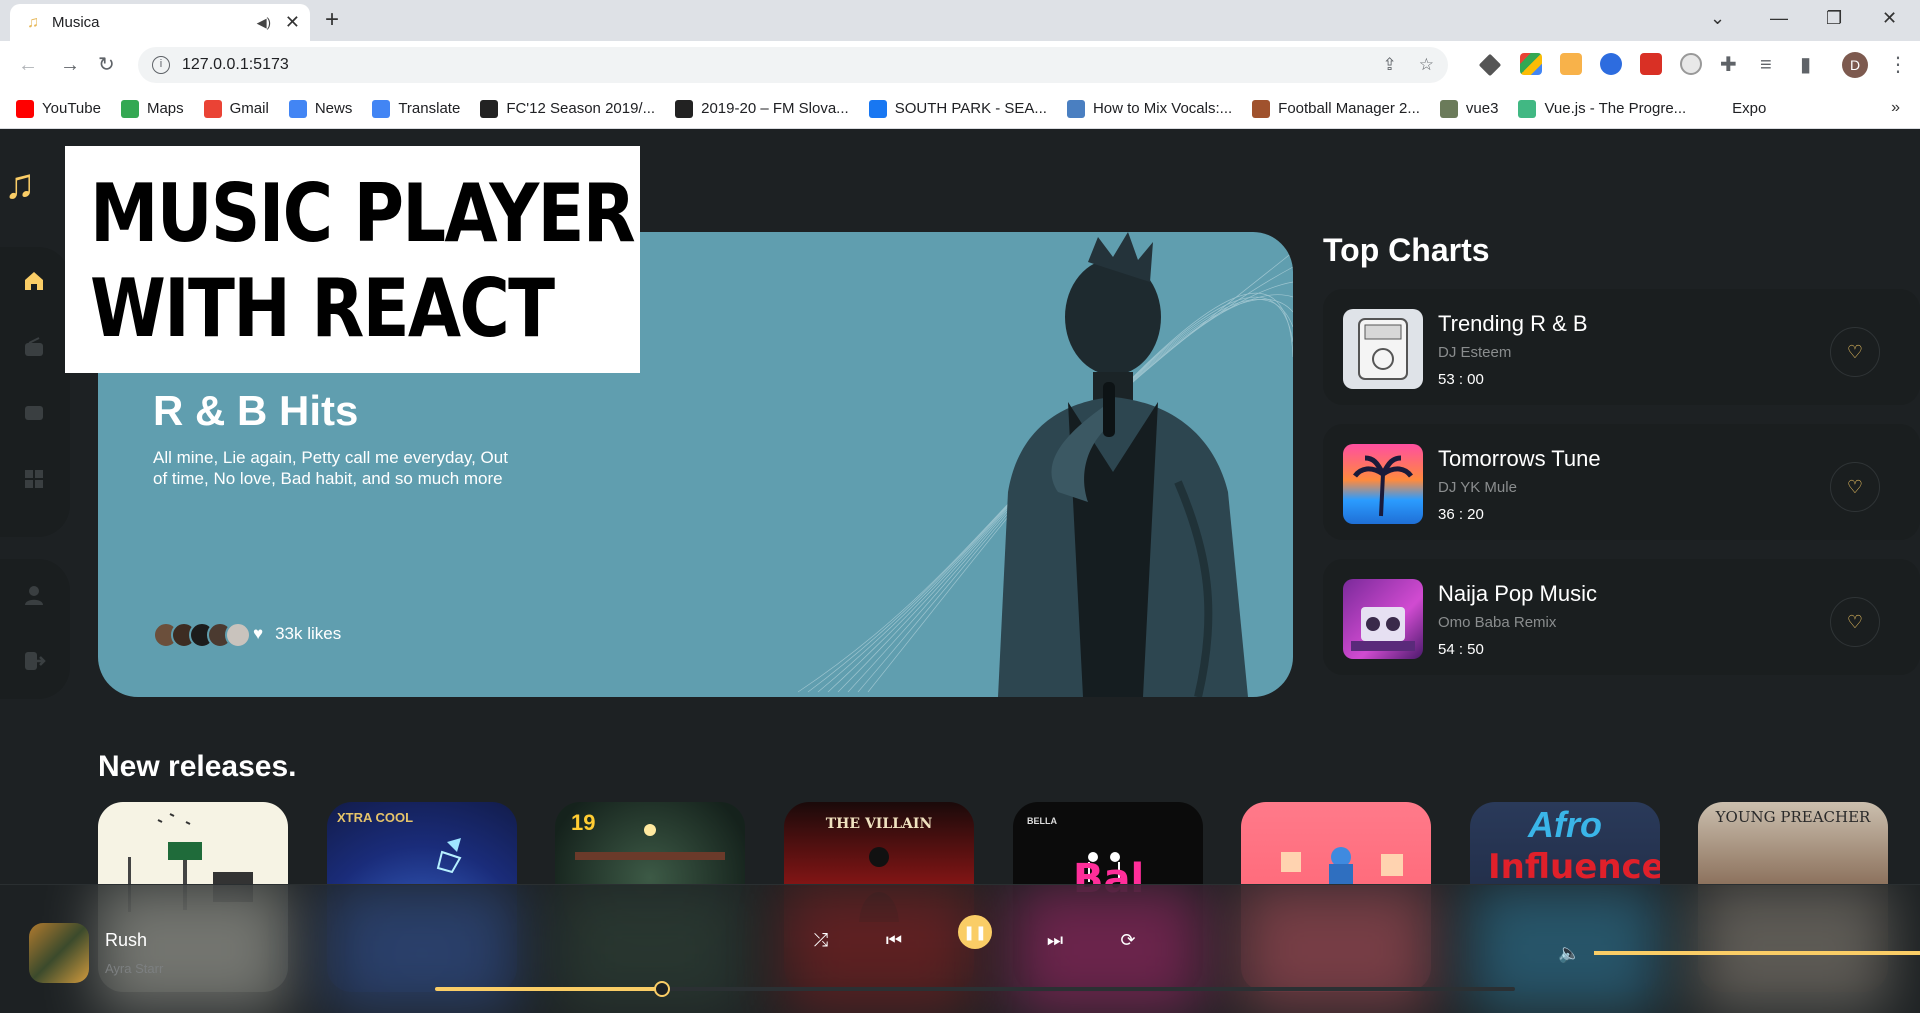 This screenshot has height=1013, width=1920. What do you see at coordinates (548, 989) in the screenshot?
I see `progress-fill` at bounding box center [548, 989].